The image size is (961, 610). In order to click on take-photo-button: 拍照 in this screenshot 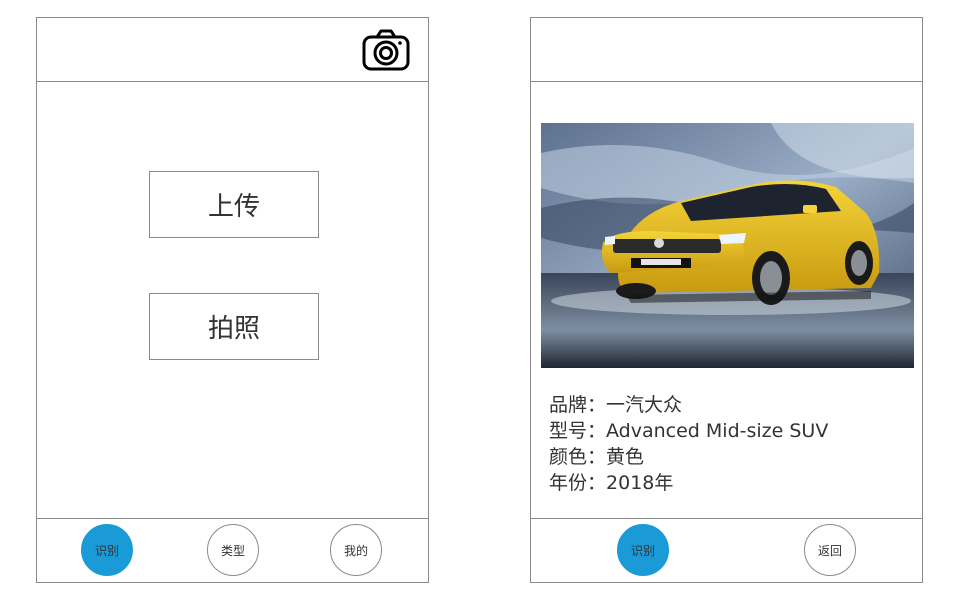, I will do `click(234, 326)`.